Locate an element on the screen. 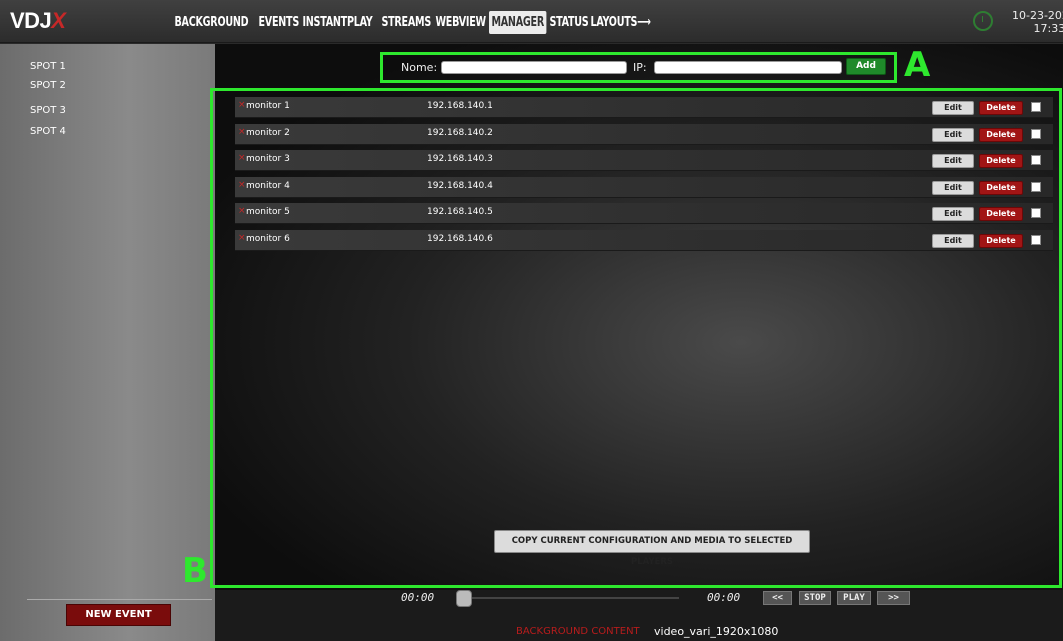 The width and height of the screenshot is (1063, 641). marker-a: A is located at coordinates (917, 65).